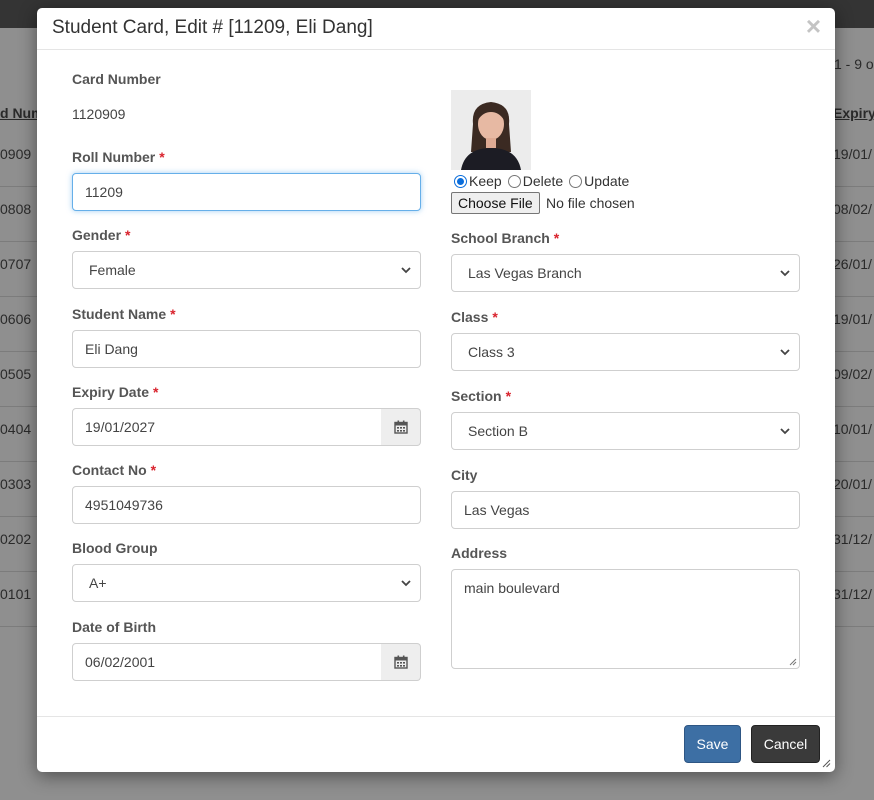 The height and width of the screenshot is (800, 874). I want to click on pager-text: 1 - 9 o, so click(854, 64).